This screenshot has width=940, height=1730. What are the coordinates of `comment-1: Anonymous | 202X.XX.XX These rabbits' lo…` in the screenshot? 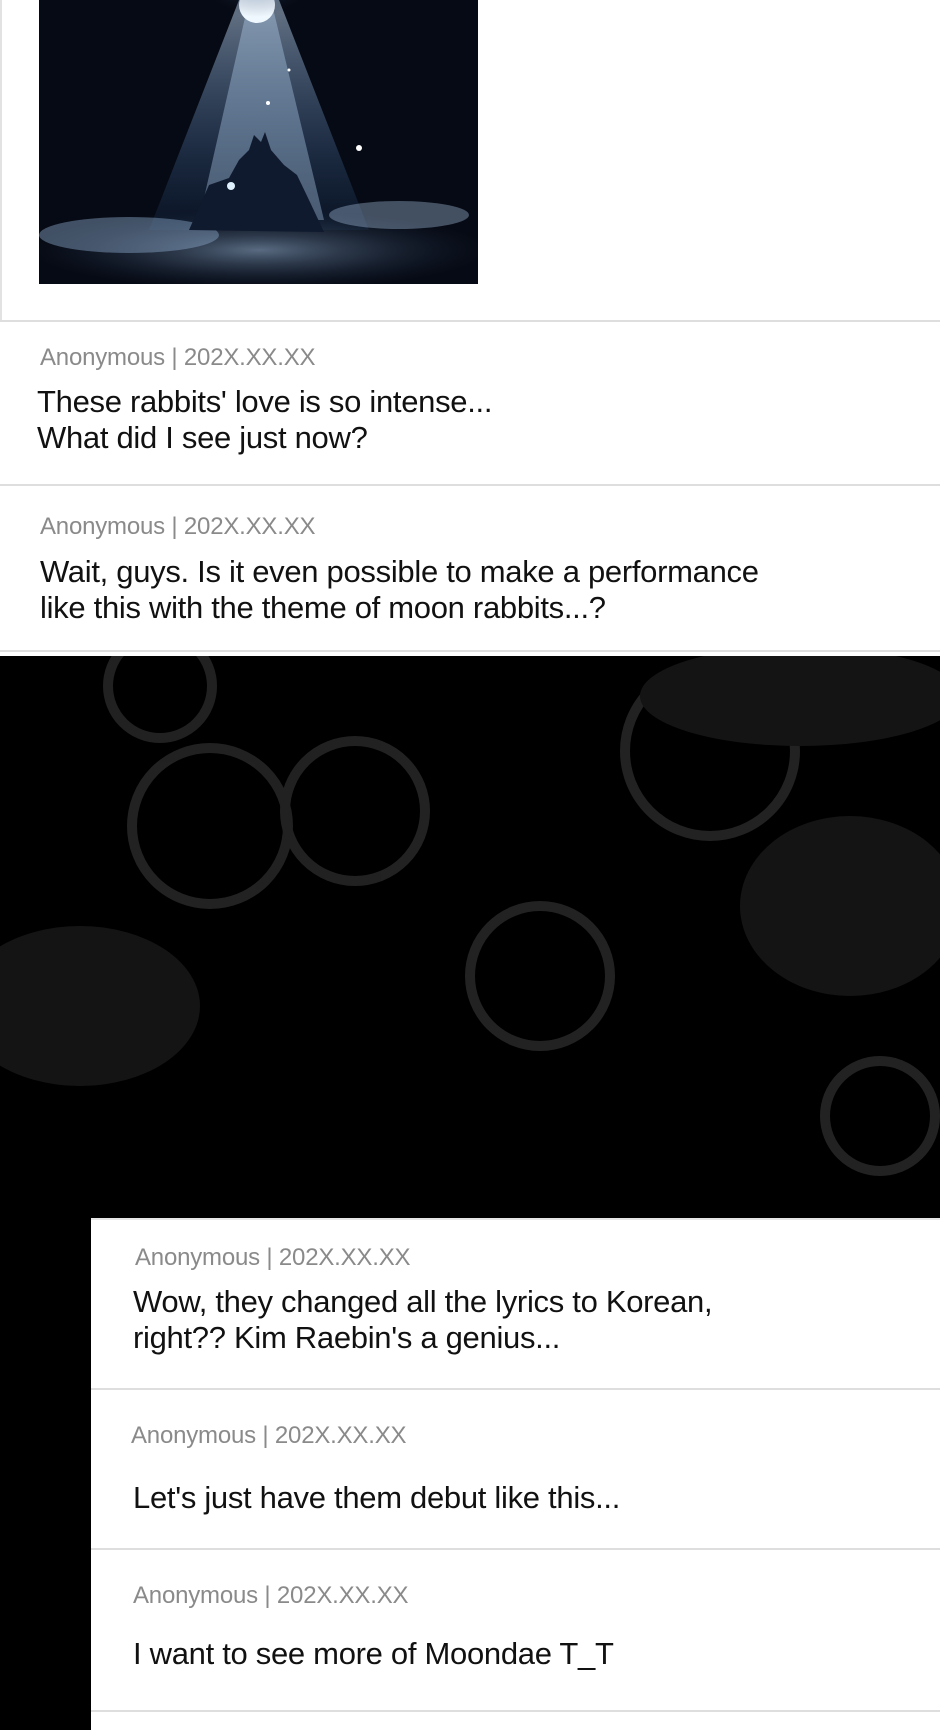 It's located at (470, 403).